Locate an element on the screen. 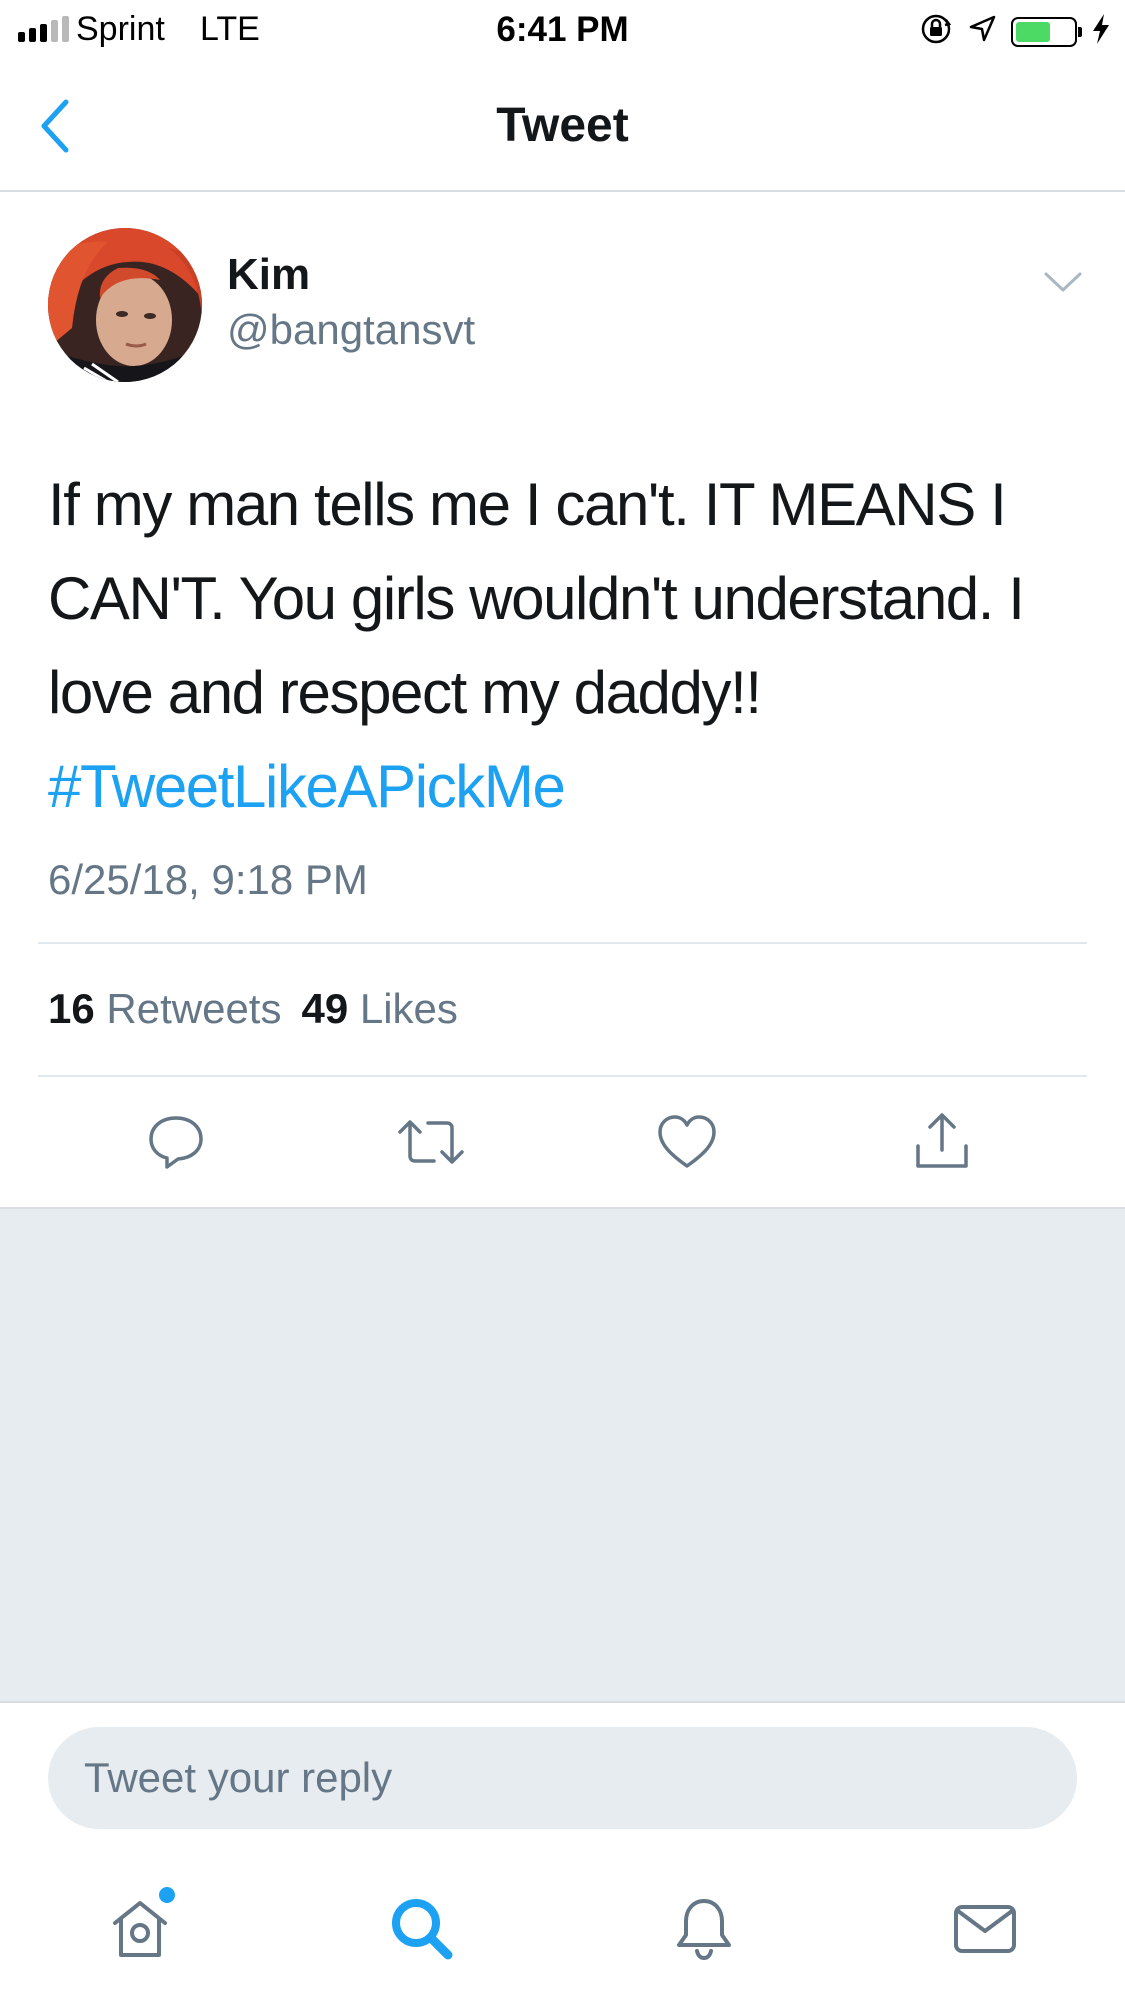 The image size is (1125, 2001). likes-count-link: 49 Likes is located at coordinates (379, 1008).